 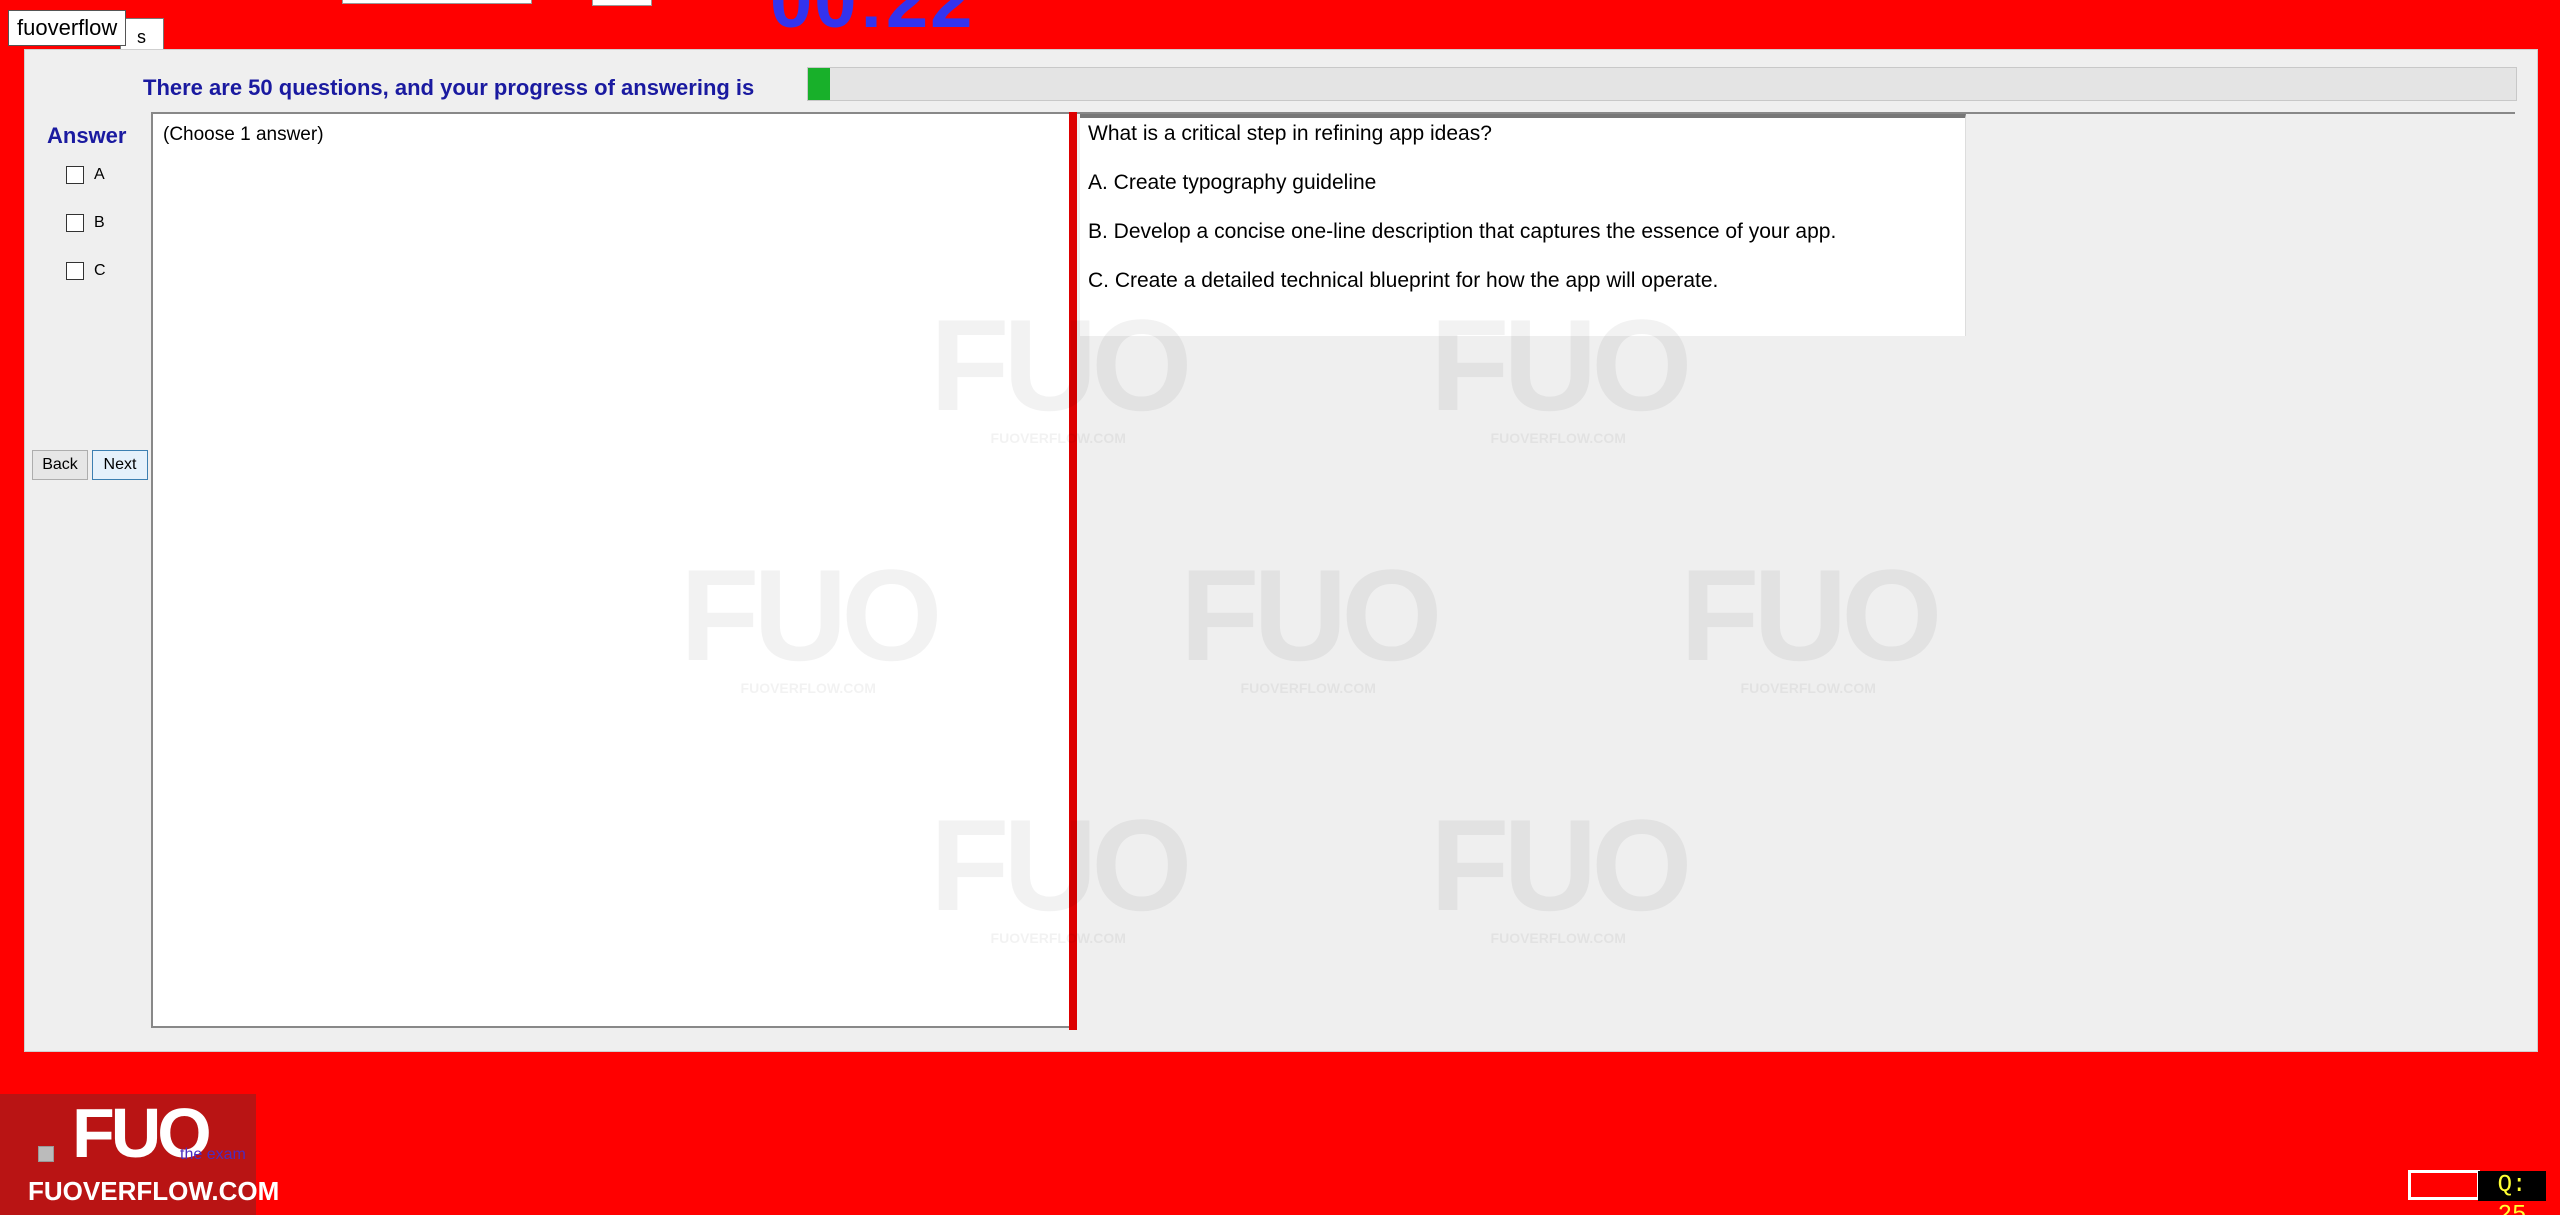 I want to click on checkbox-c, so click(x=75, y=271).